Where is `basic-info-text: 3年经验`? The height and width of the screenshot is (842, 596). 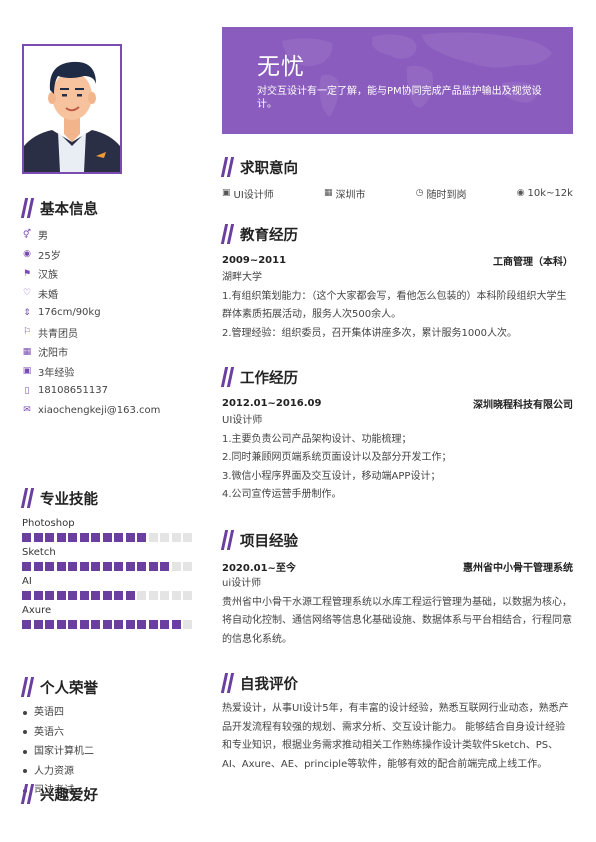 basic-info-text: 3年经验 is located at coordinates (56, 373).